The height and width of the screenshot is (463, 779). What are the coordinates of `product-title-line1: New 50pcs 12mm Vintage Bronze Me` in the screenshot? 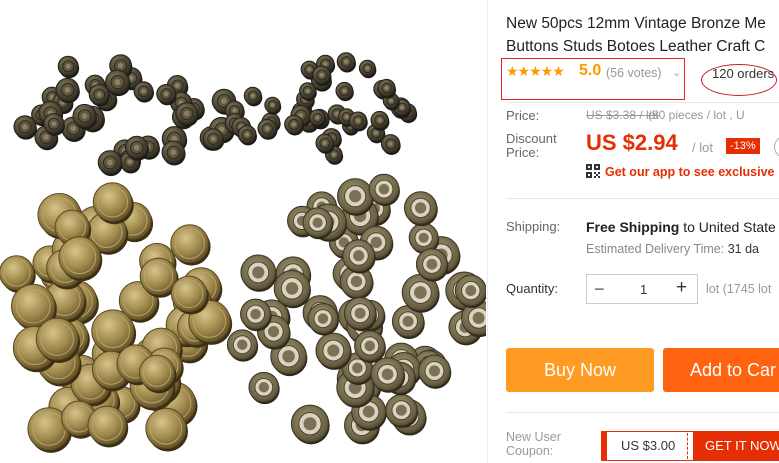 It's located at (636, 23).